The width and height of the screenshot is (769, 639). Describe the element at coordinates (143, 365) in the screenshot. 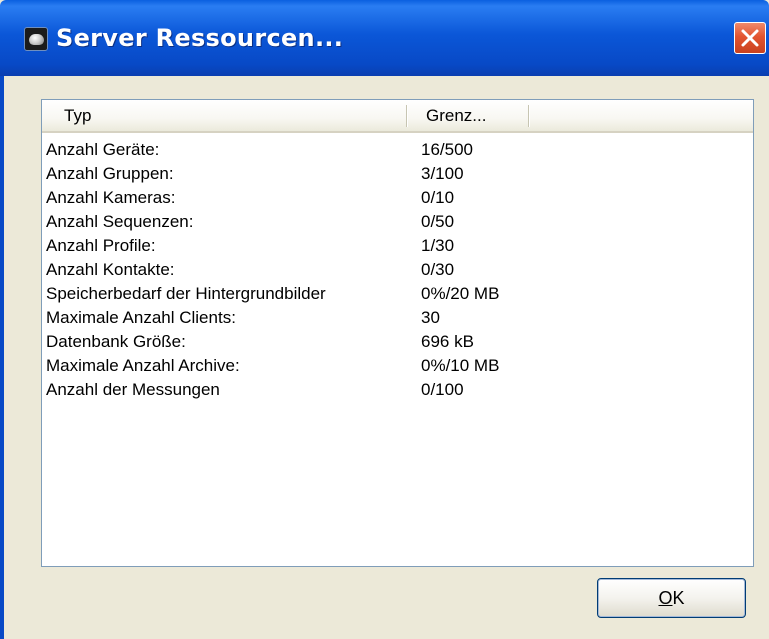

I see `resource-type: Maximale Anzahl Archive:` at that location.